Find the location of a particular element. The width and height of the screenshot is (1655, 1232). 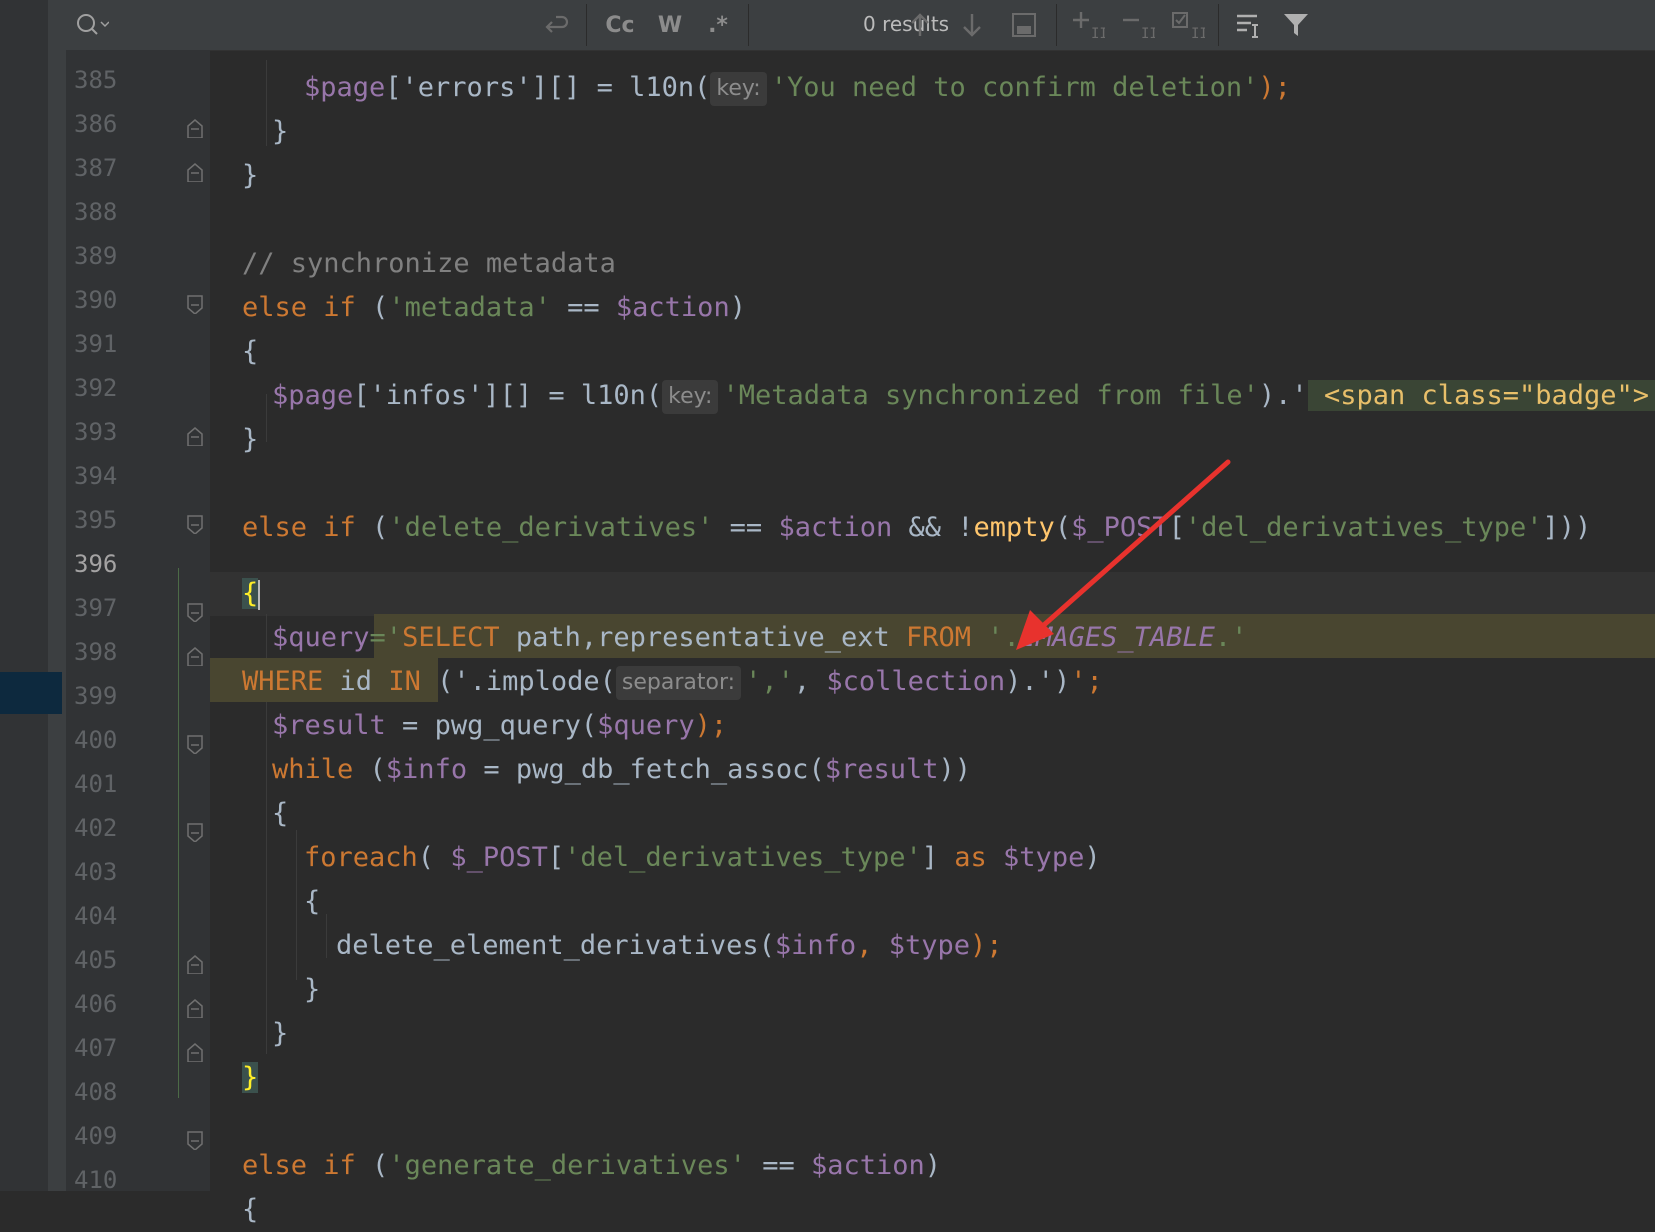

line-number: 390 is located at coordinates (96, 300).